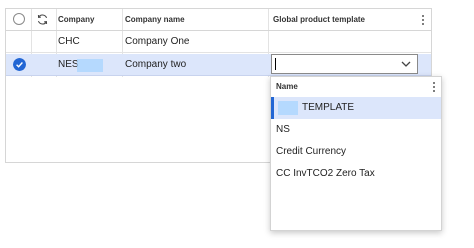 This screenshot has width=474, height=248. I want to click on lookup-option: Credit Currency, so click(356, 152).